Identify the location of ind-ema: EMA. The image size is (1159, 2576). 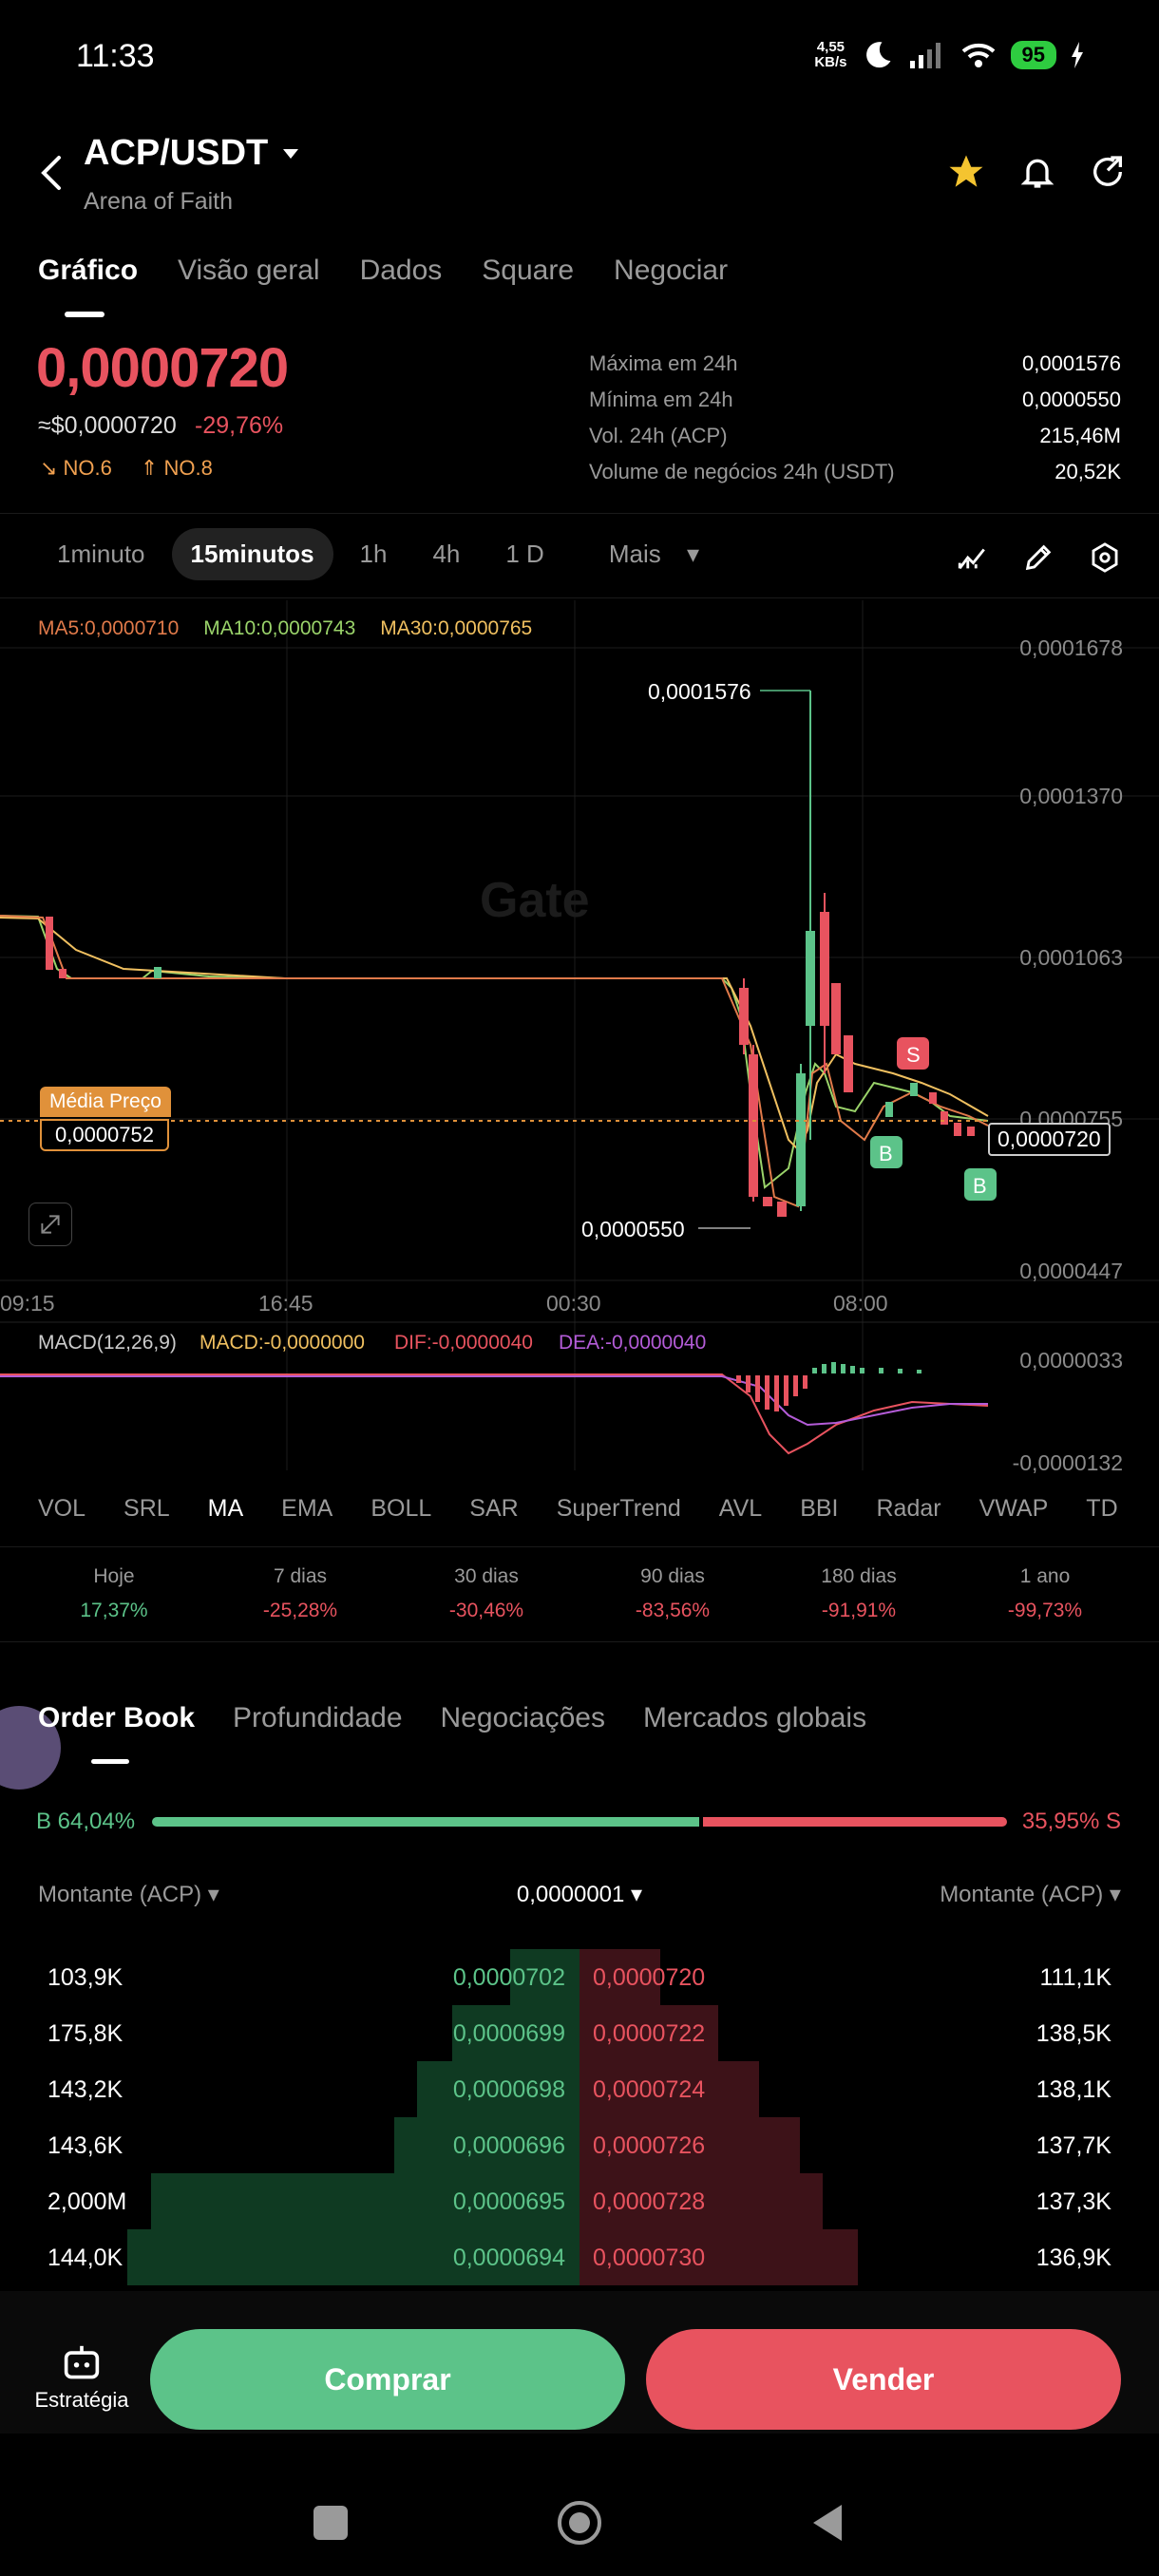
(306, 1509).